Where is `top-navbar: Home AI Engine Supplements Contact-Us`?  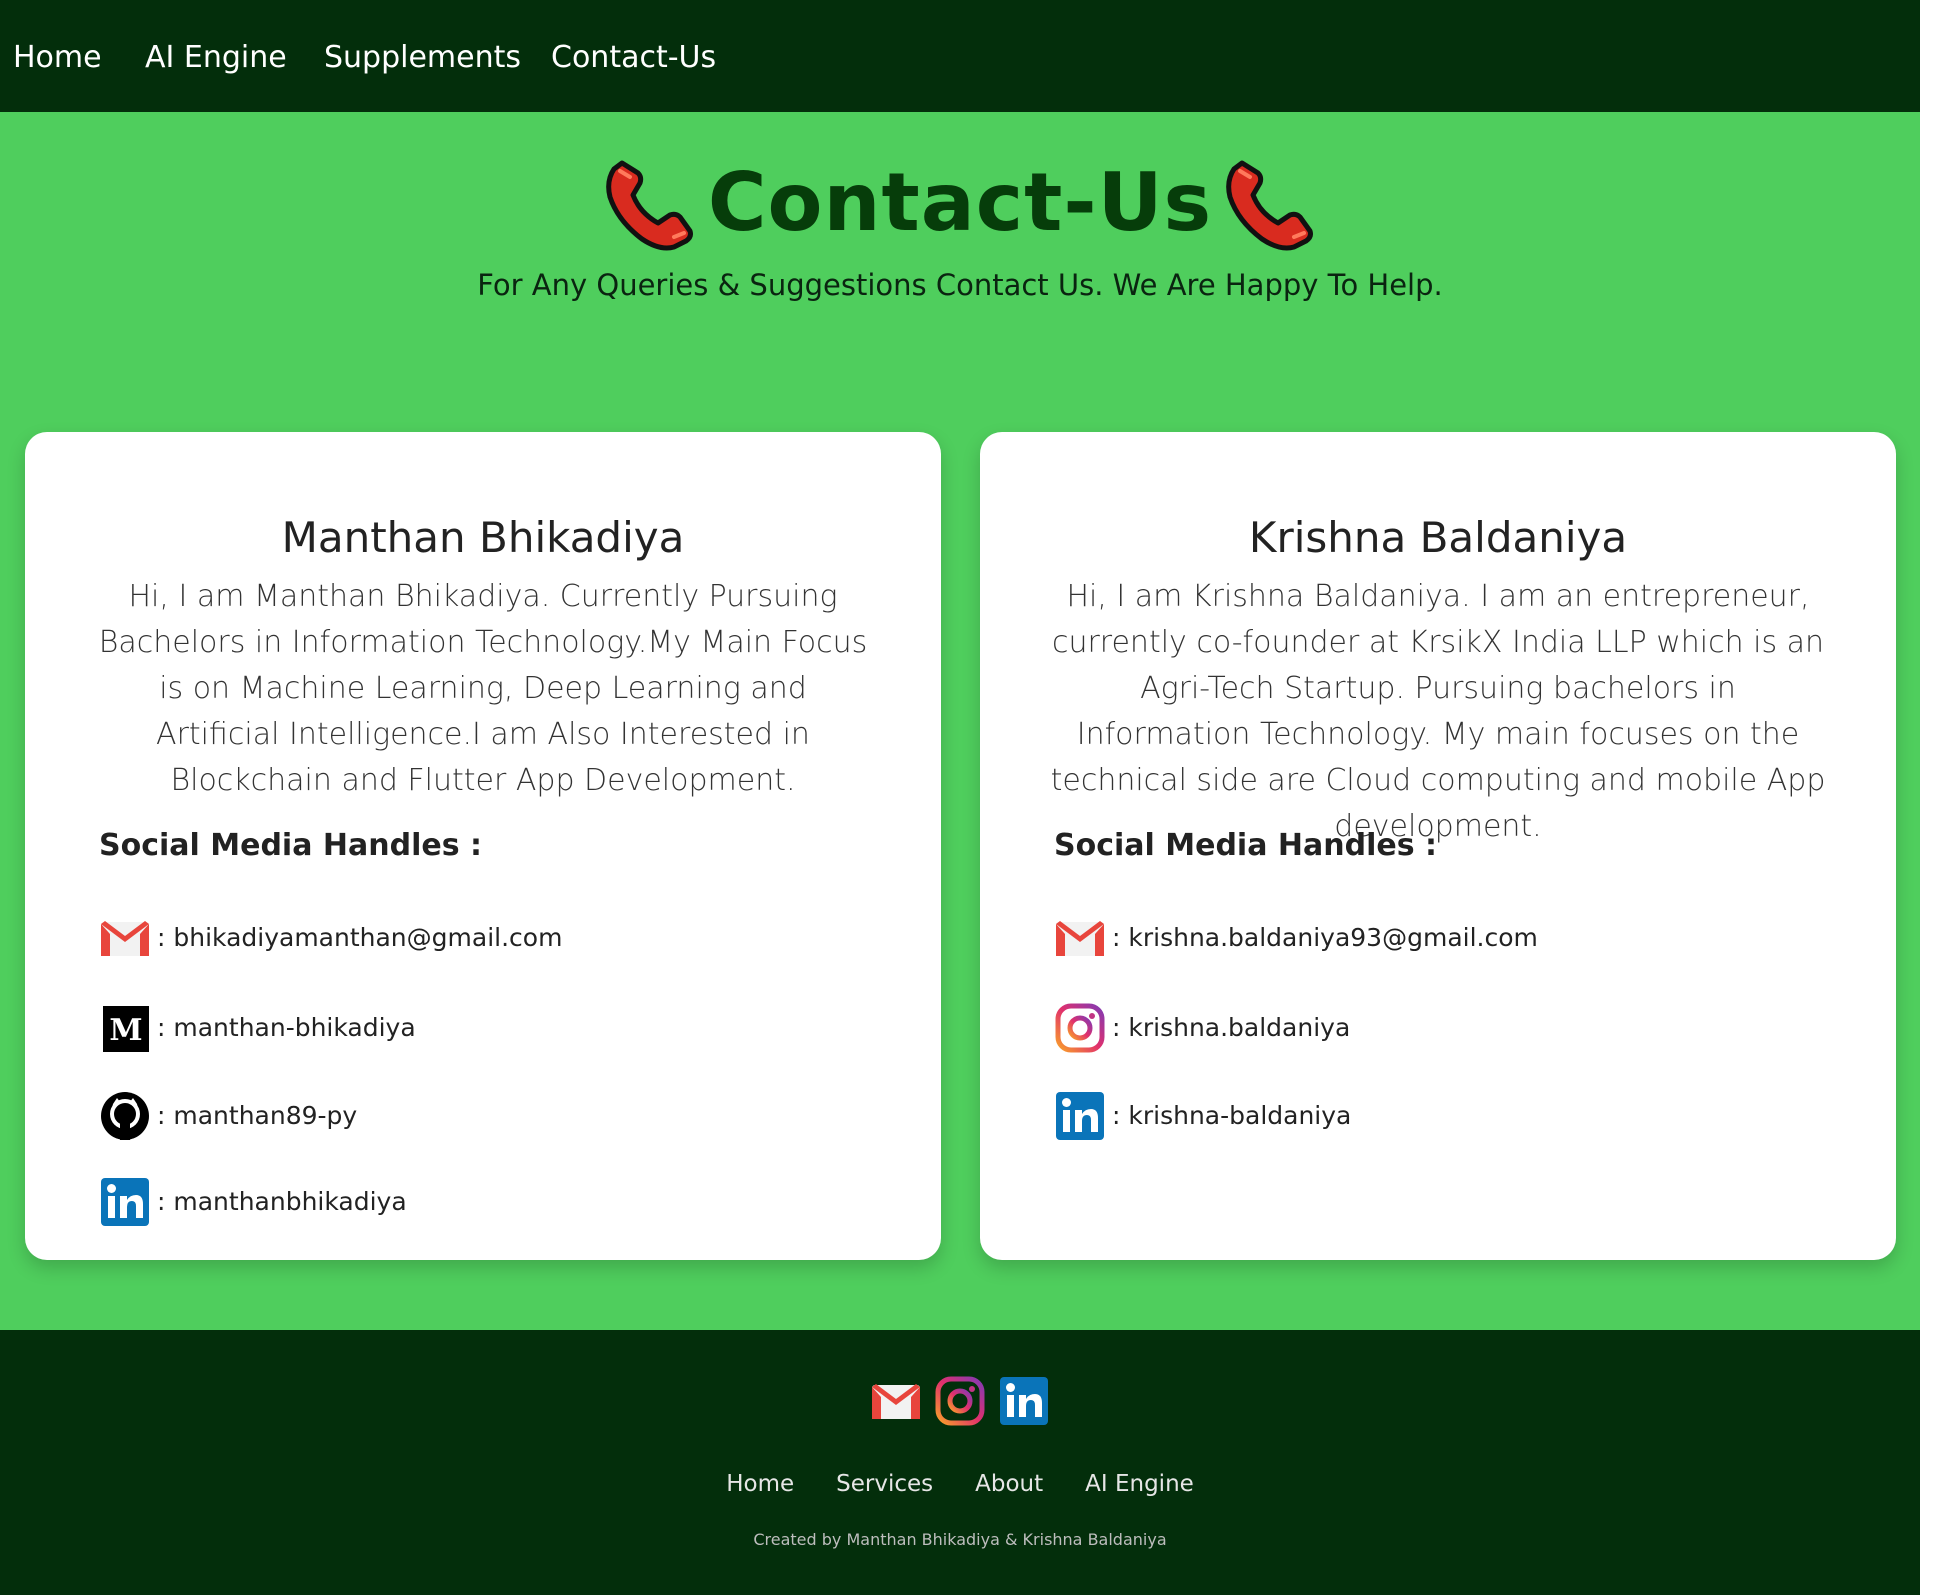
top-navbar: Home AI Engine Supplements Contact-Us is located at coordinates (960, 56).